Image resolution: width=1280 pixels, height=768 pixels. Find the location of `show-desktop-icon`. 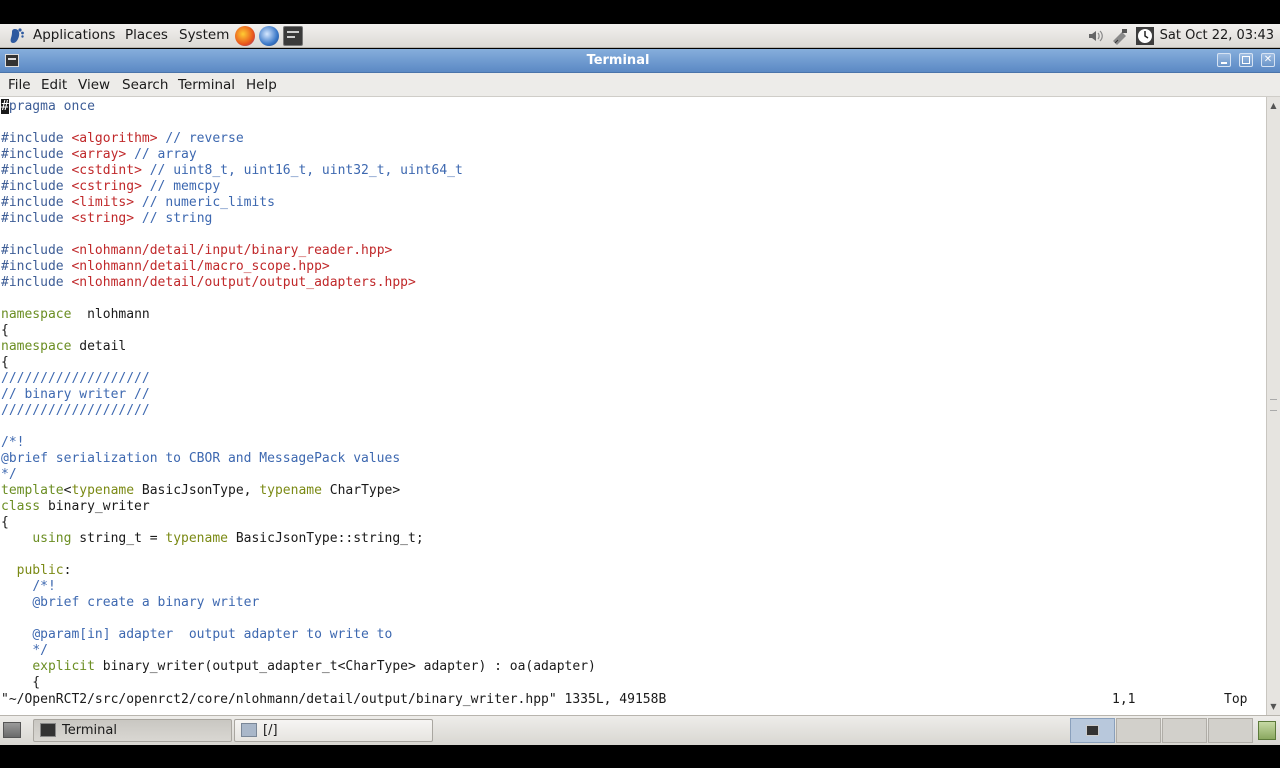

show-desktop-icon is located at coordinates (12, 730).